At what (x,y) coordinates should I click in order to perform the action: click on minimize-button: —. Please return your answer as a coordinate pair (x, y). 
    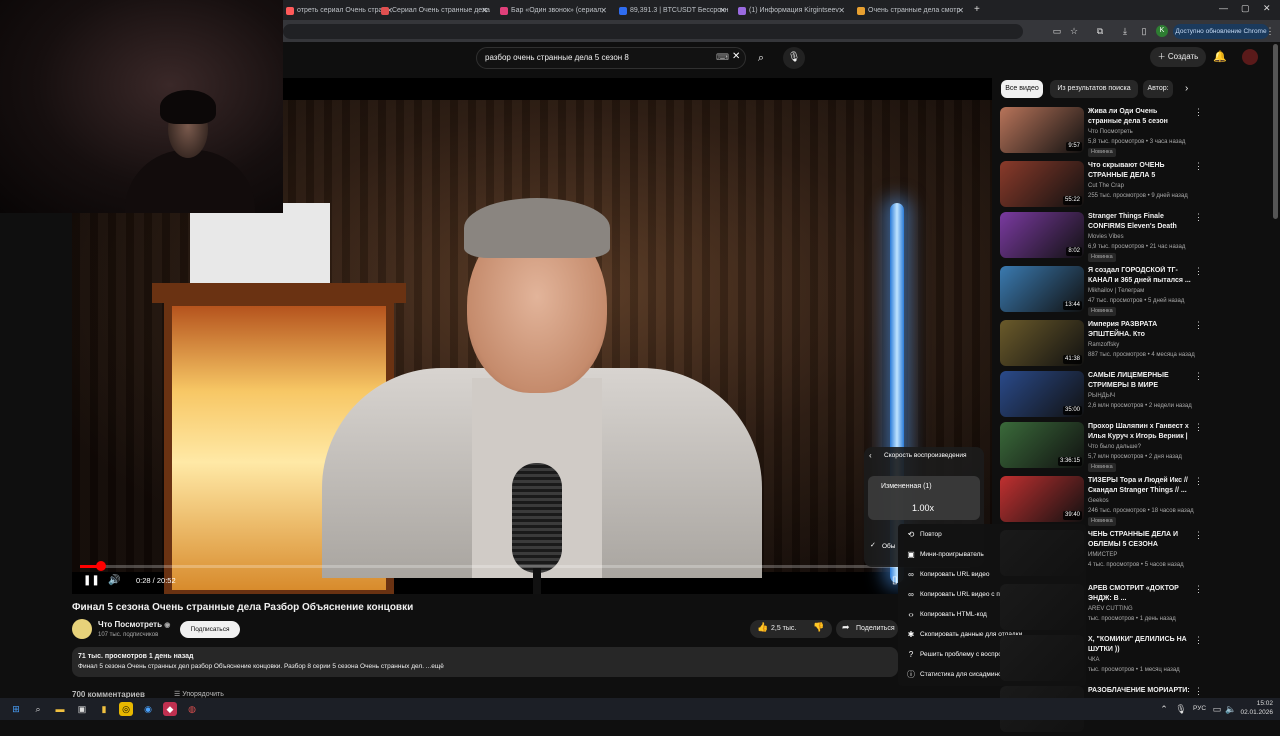
    Looking at the image, I should click on (1223, 8).